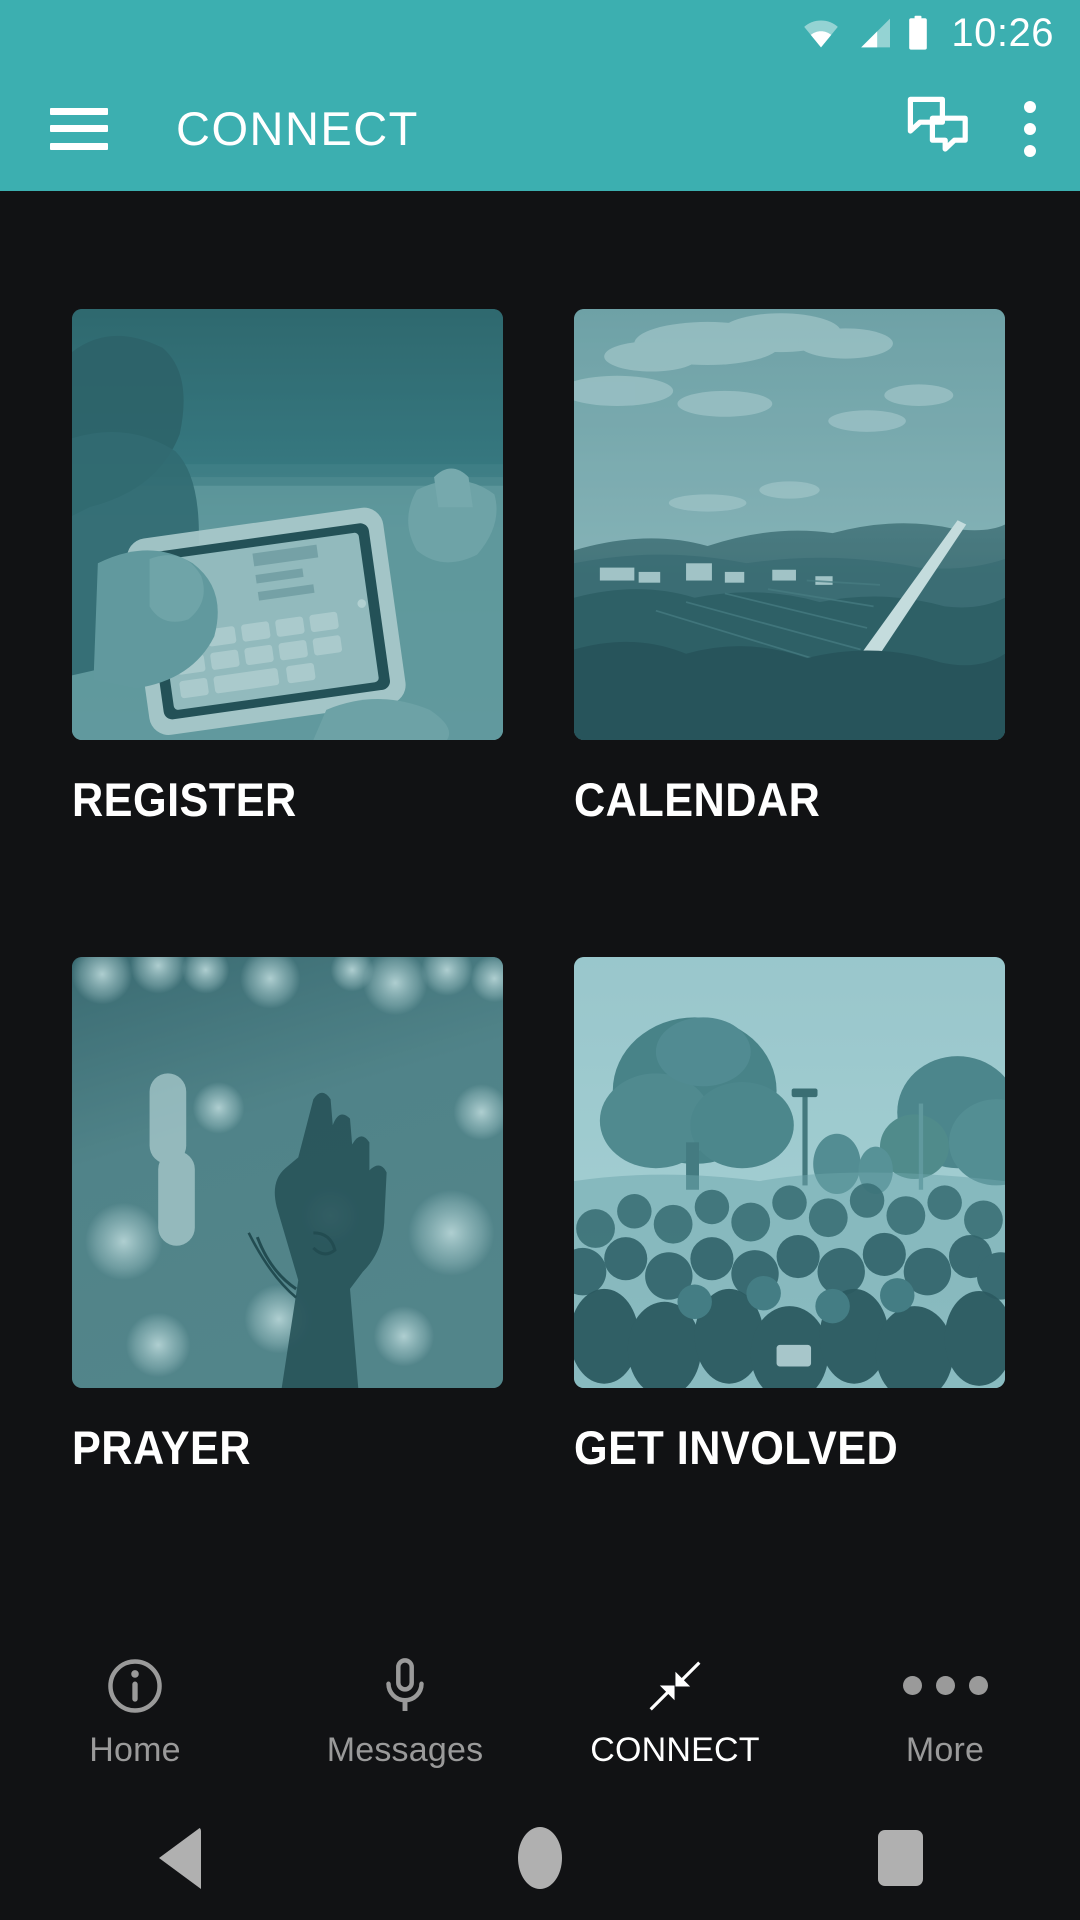  What do you see at coordinates (405, 1686) in the screenshot?
I see `microphone-icon` at bounding box center [405, 1686].